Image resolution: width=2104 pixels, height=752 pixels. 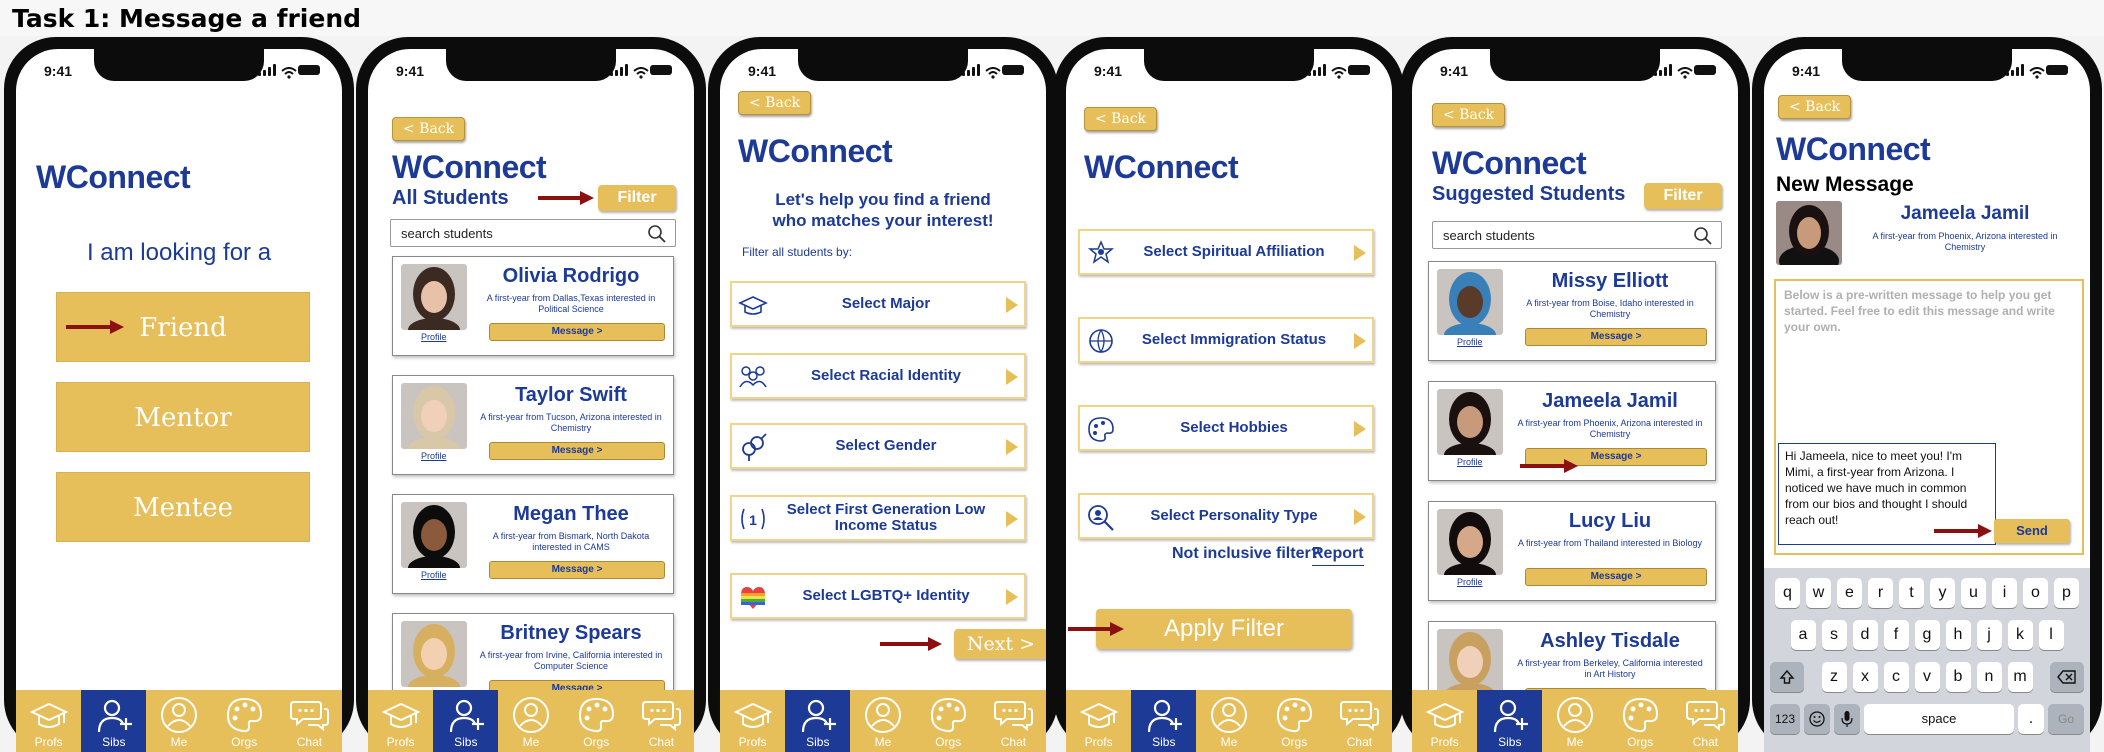 What do you see at coordinates (1834, 635) in the screenshot?
I see `key-s: s` at bounding box center [1834, 635].